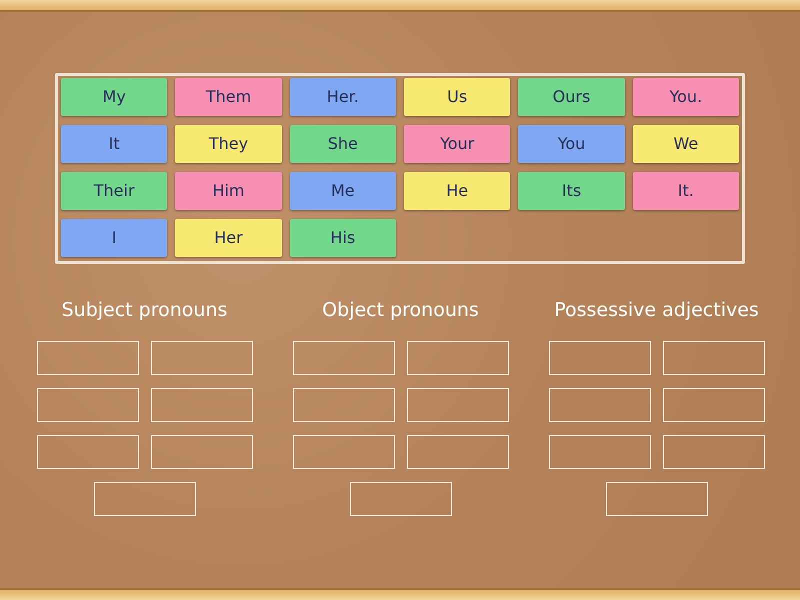  What do you see at coordinates (685, 191) in the screenshot?
I see `word-card: It.` at bounding box center [685, 191].